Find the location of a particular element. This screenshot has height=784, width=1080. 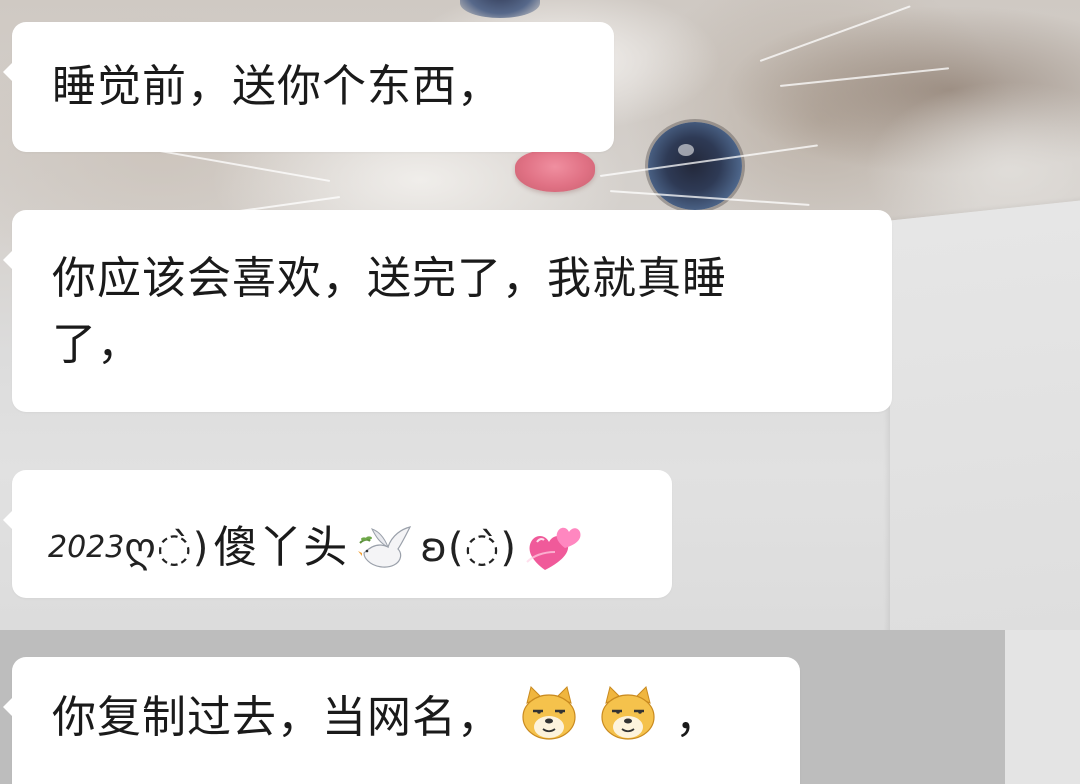

message-bubble: 睡觉前，送你个东西， is located at coordinates (308, 87).